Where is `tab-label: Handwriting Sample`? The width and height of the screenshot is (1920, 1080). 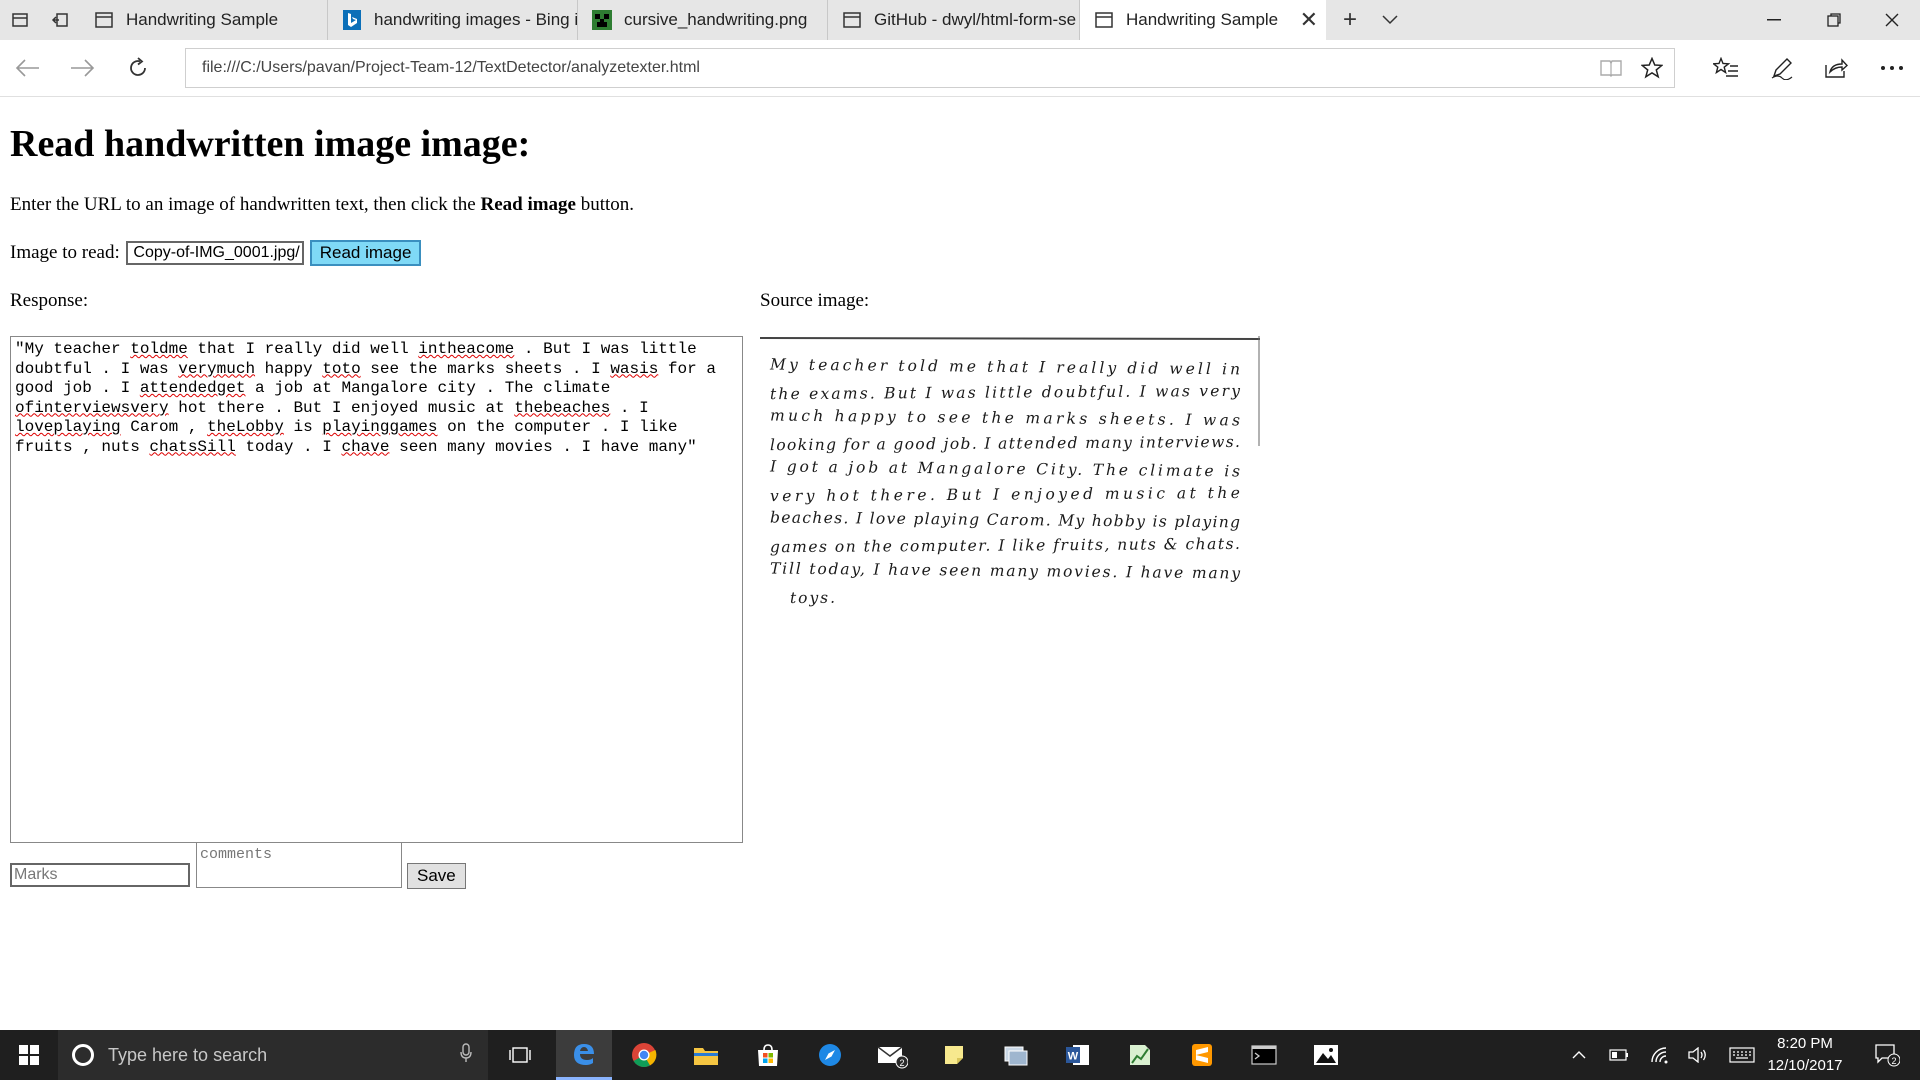 tab-label: Handwriting Sample is located at coordinates (1202, 19).